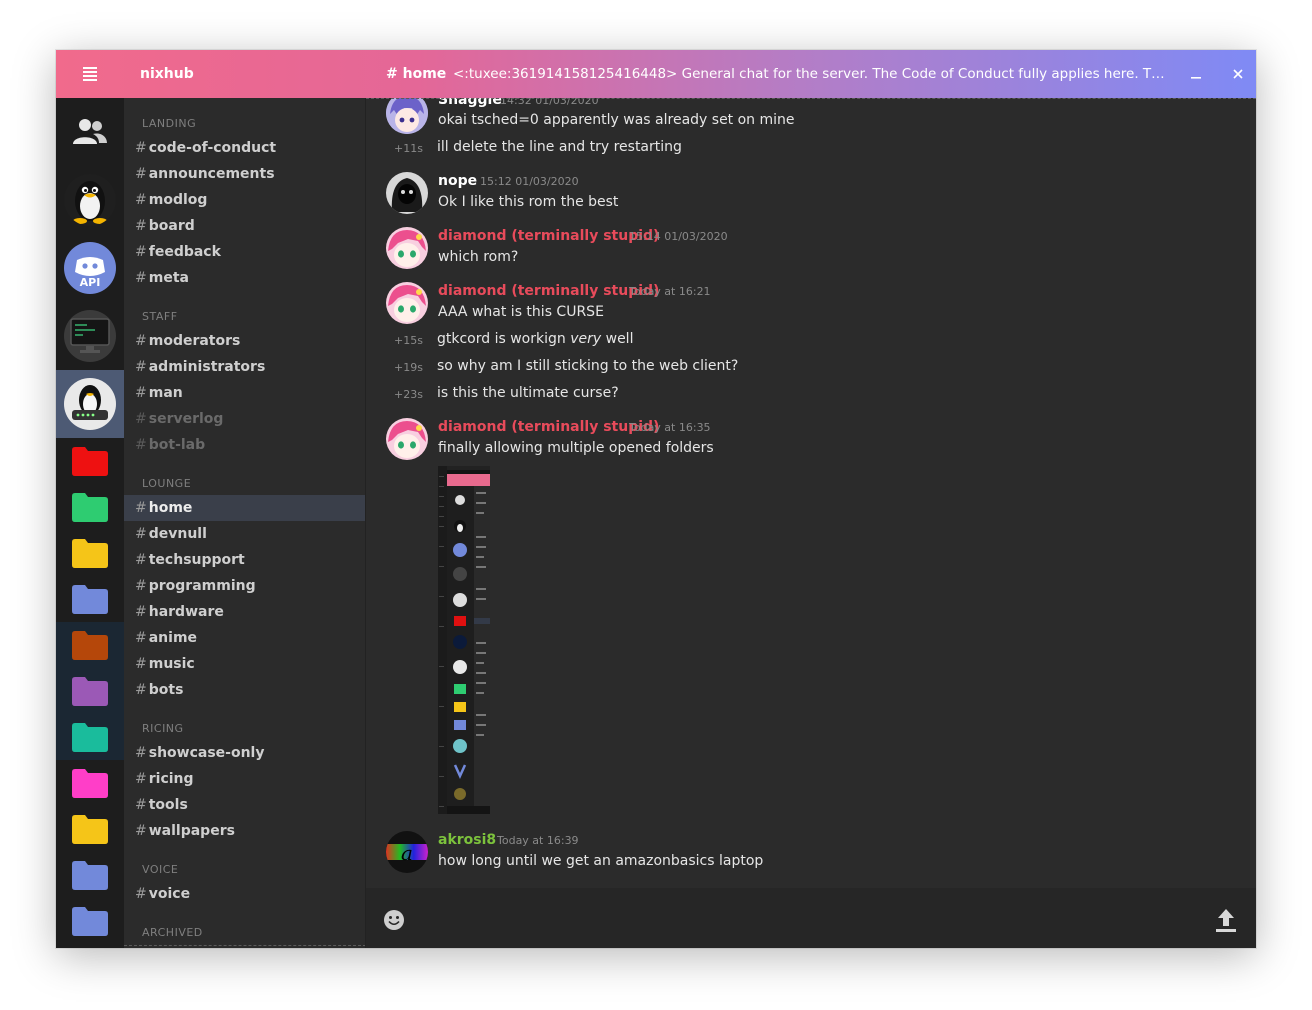  I want to click on message-author: Shaggle, so click(470, 103).